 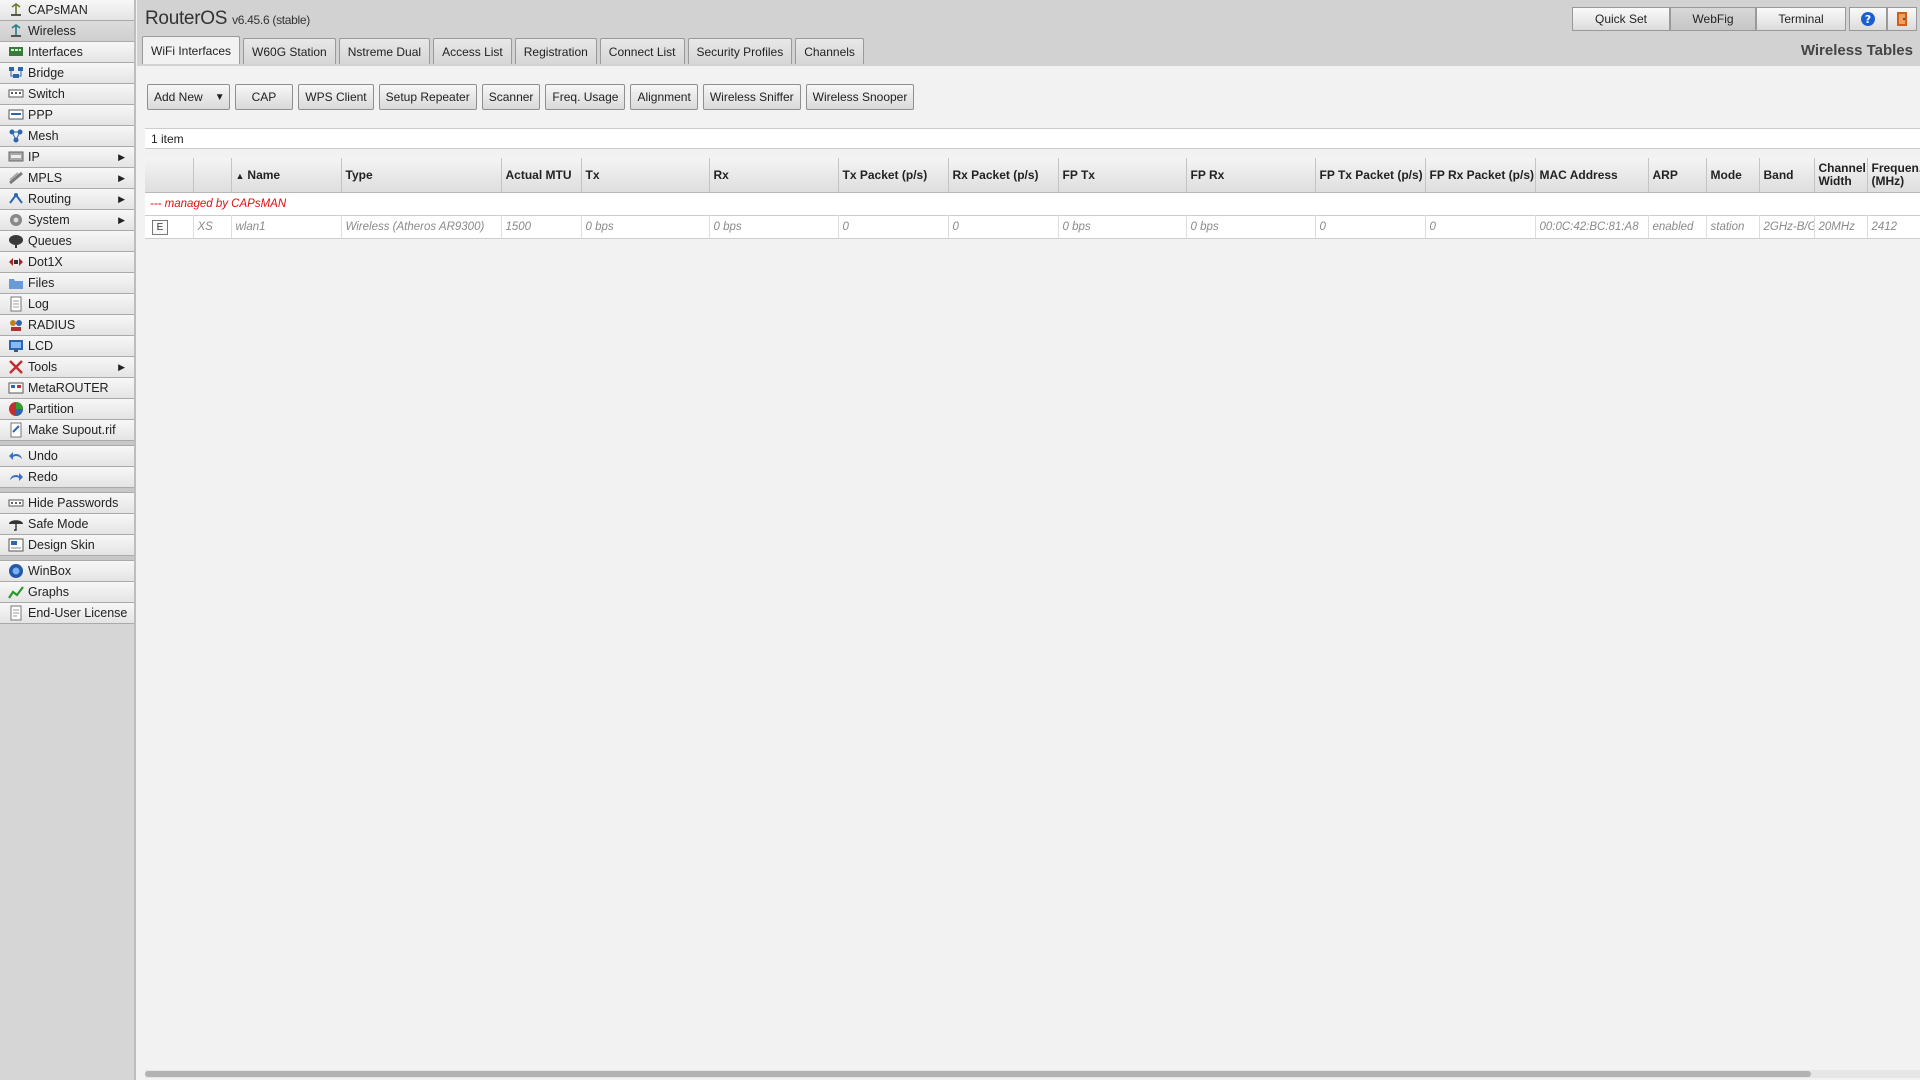 What do you see at coordinates (67, 262) in the screenshot?
I see `sidebar-item-dot1x: Dot1X` at bounding box center [67, 262].